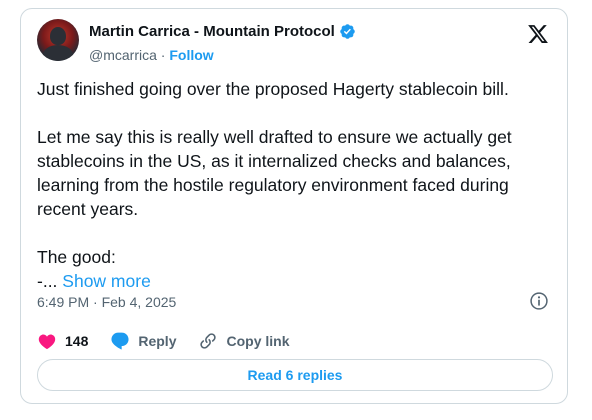  I want to click on tweet-timestamp: 6:49 PM · Feb 4, 2025, so click(106, 302).